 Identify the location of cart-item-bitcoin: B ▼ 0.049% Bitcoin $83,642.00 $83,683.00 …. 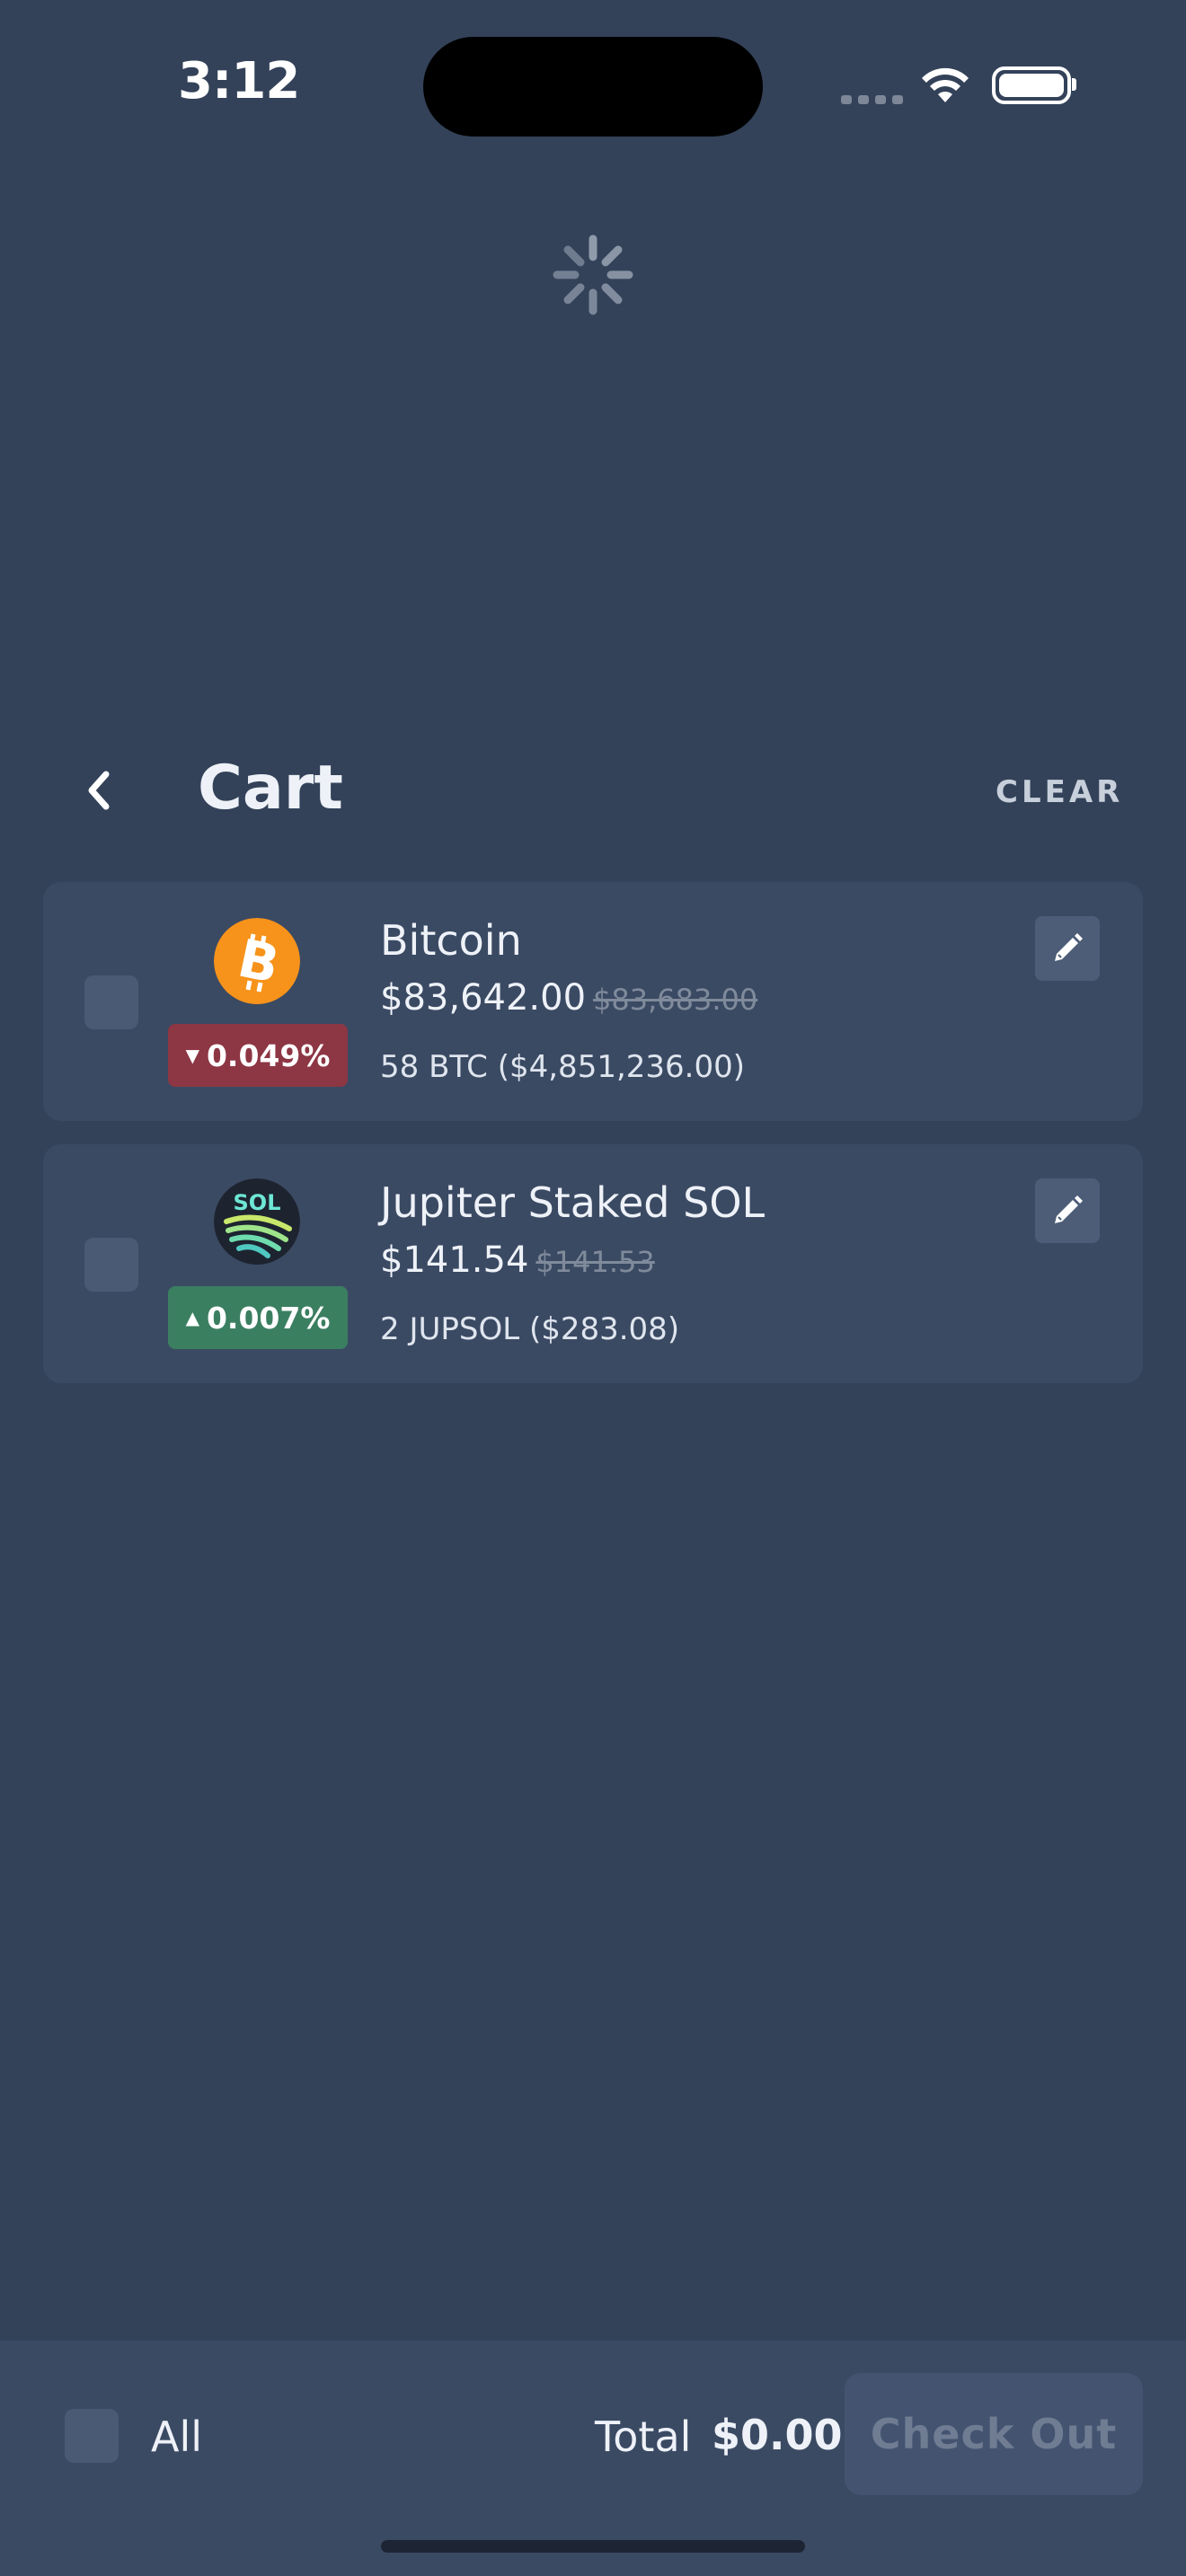
(593, 1001).